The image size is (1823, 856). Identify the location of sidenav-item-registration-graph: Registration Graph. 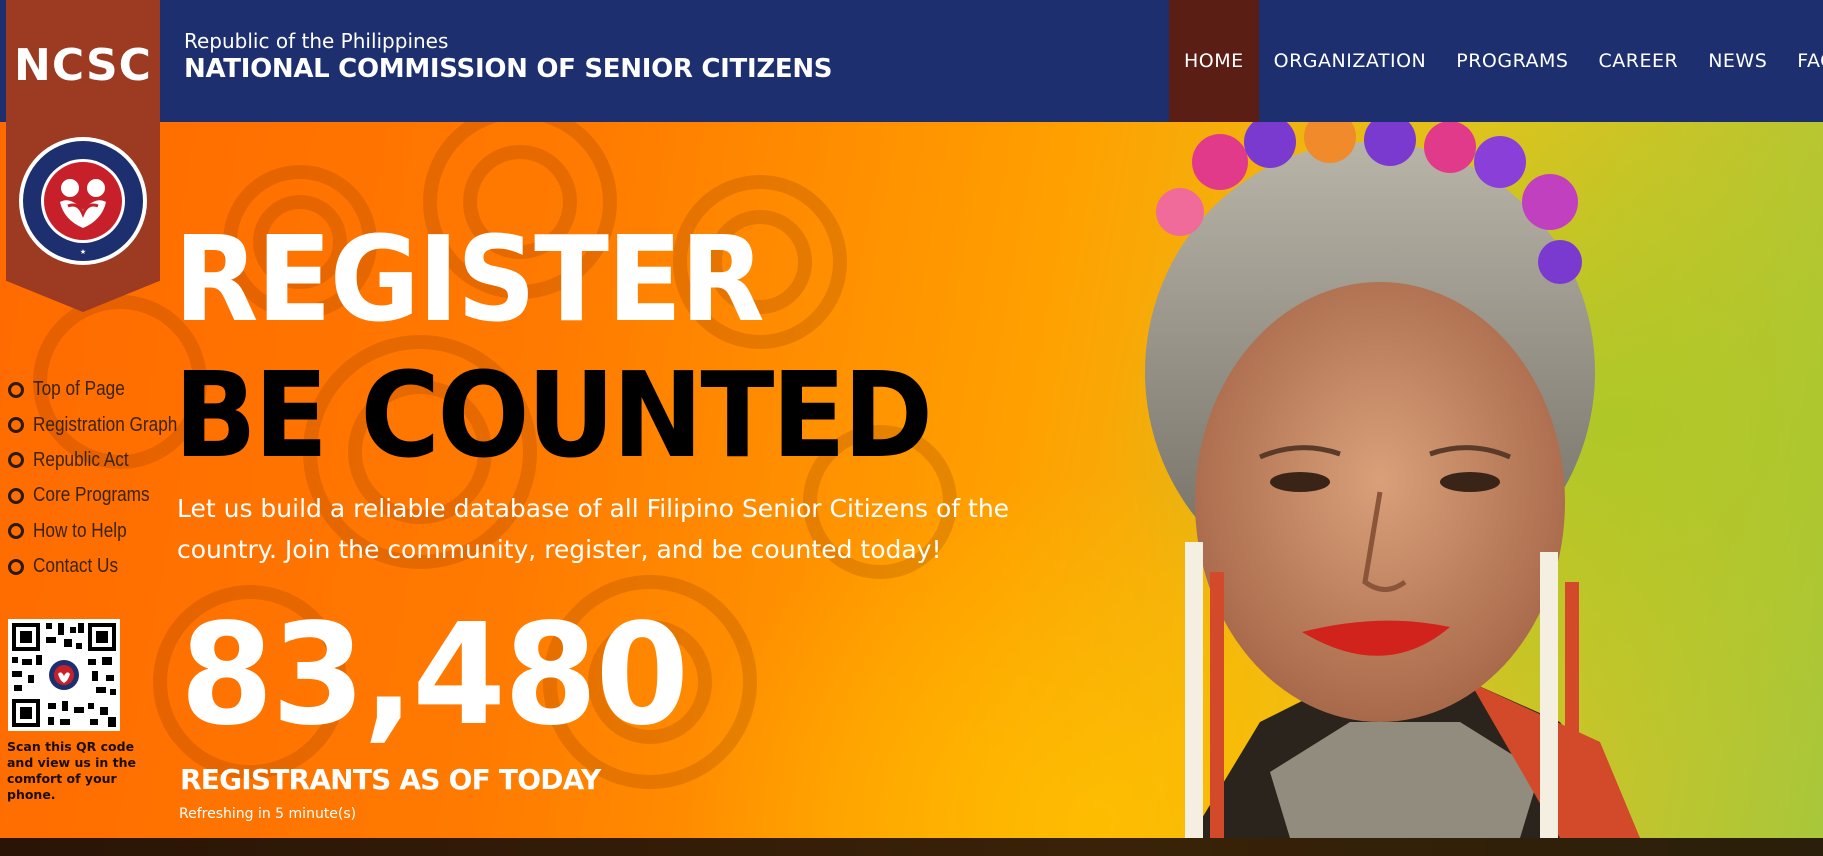
(104, 424).